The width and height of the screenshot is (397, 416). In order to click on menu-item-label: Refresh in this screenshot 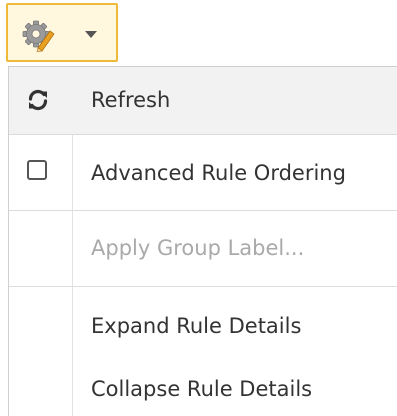, I will do `click(131, 100)`.